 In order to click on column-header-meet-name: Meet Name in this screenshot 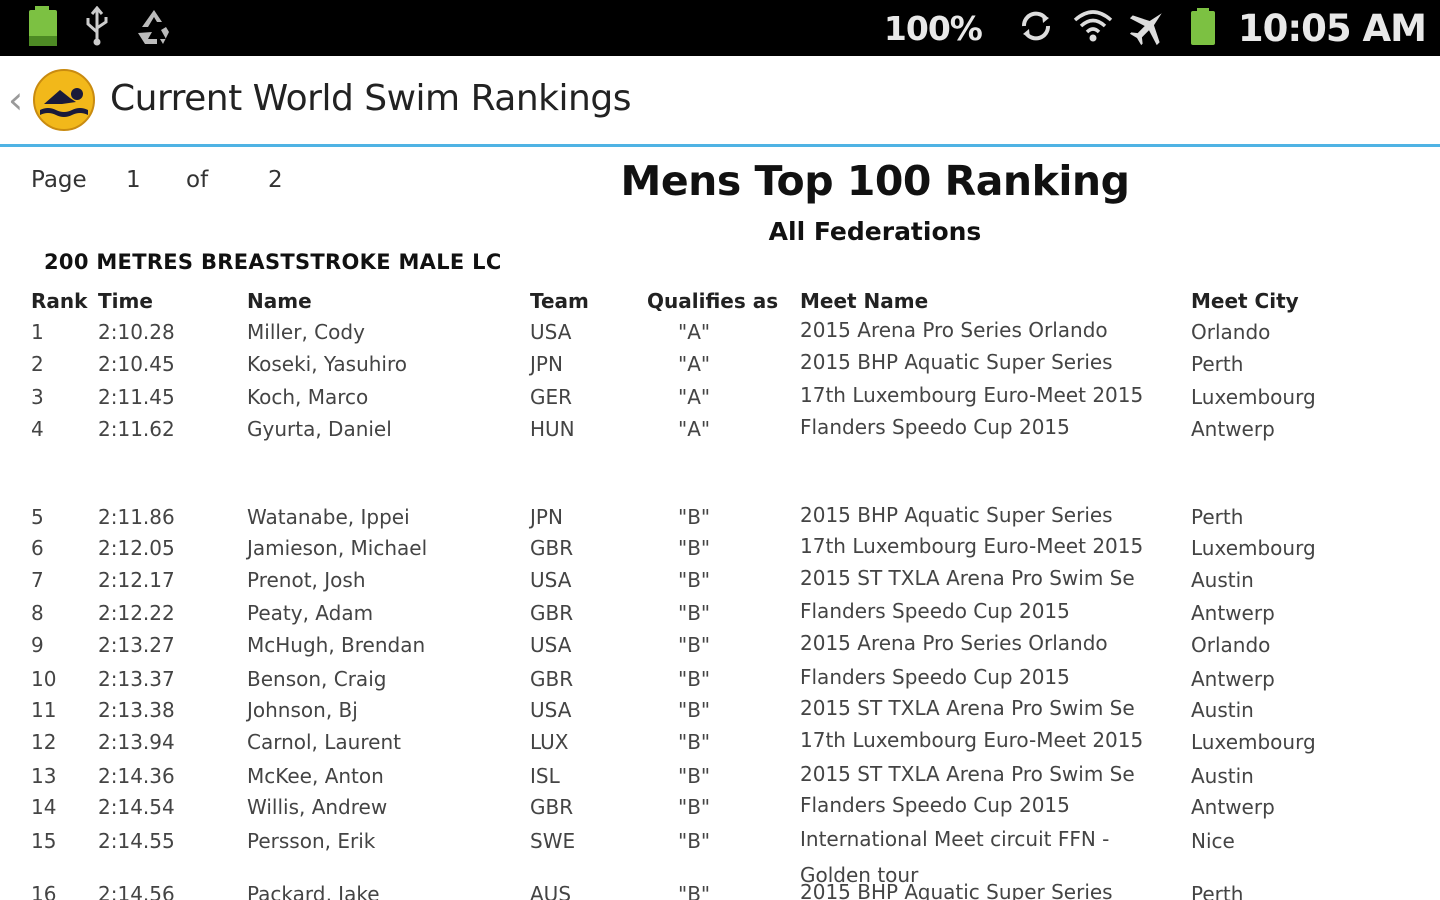, I will do `click(864, 301)`.